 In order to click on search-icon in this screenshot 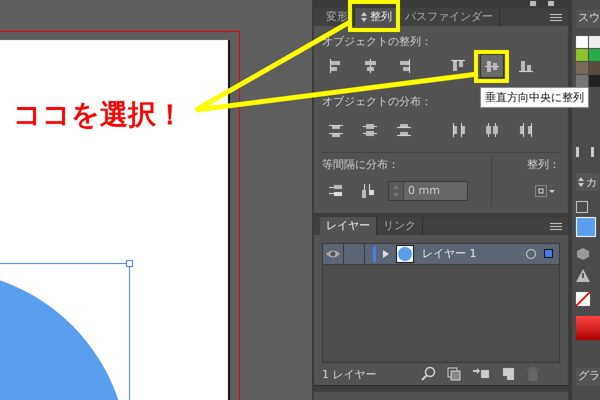, I will do `click(428, 374)`.